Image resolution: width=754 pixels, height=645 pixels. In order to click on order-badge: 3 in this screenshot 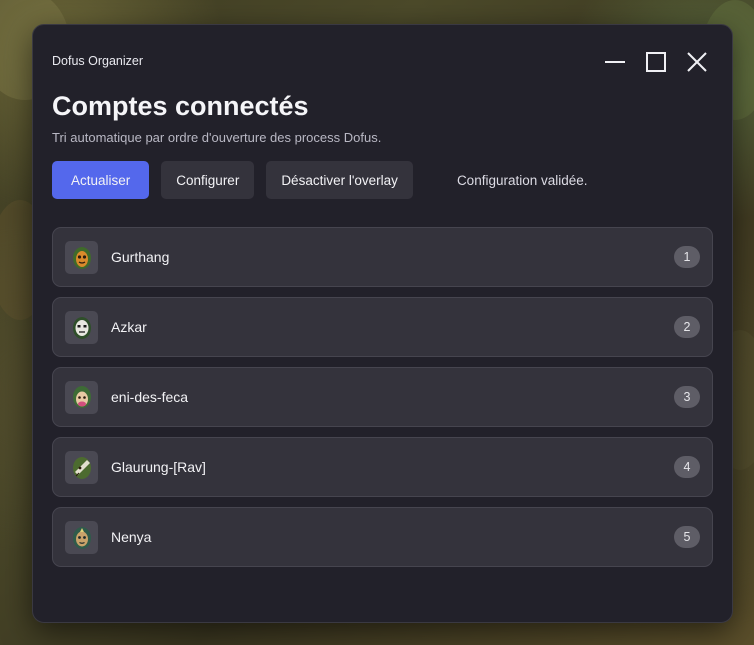, I will do `click(687, 397)`.